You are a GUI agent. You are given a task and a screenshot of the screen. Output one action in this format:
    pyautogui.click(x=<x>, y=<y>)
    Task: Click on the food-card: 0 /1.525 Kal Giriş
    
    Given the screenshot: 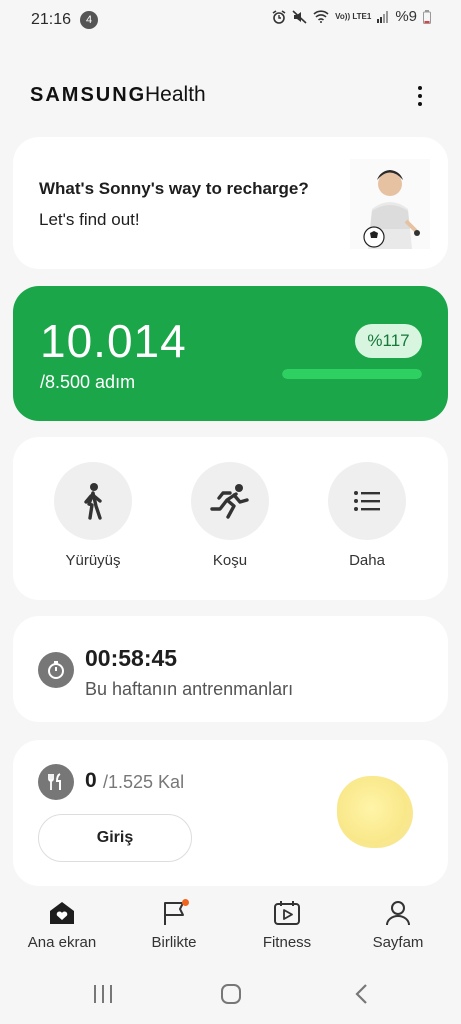 What is the action you would take?
    pyautogui.click(x=230, y=813)
    